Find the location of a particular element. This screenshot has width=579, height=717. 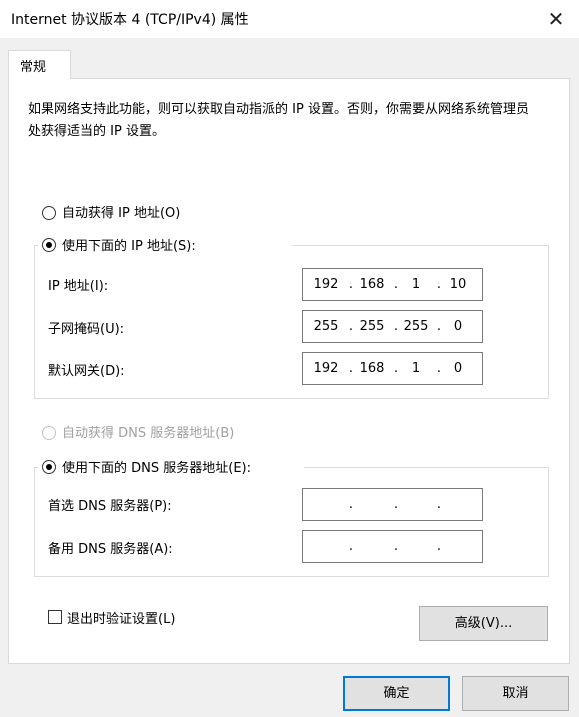

title-bar: Internet 协议版本 4 (TCP/IPv4) 属性 ✕ is located at coordinates (289, 19).